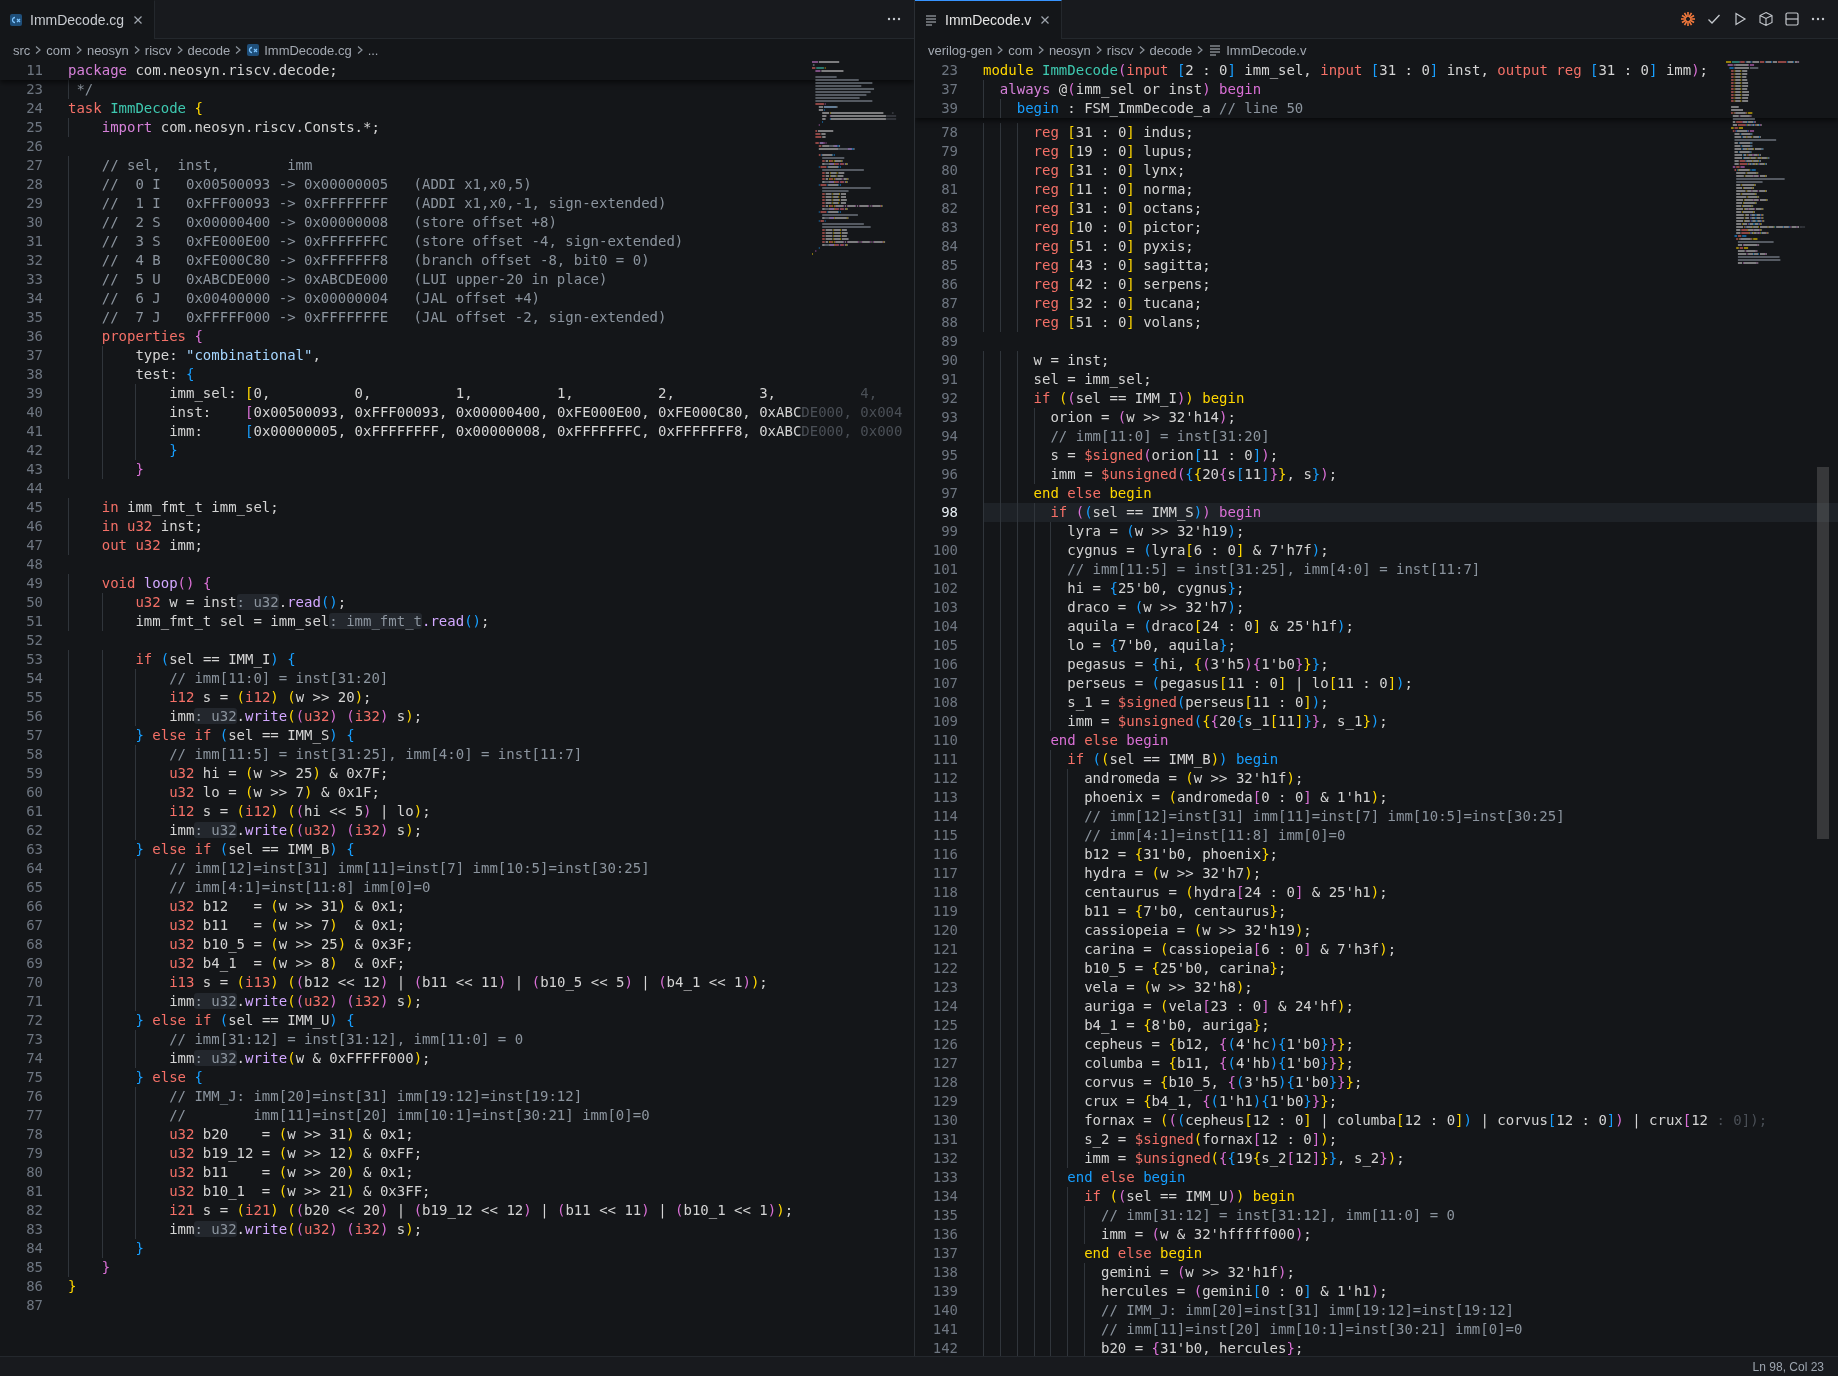  Describe the element at coordinates (949, 455) in the screenshot. I see `line-number: 95` at that location.